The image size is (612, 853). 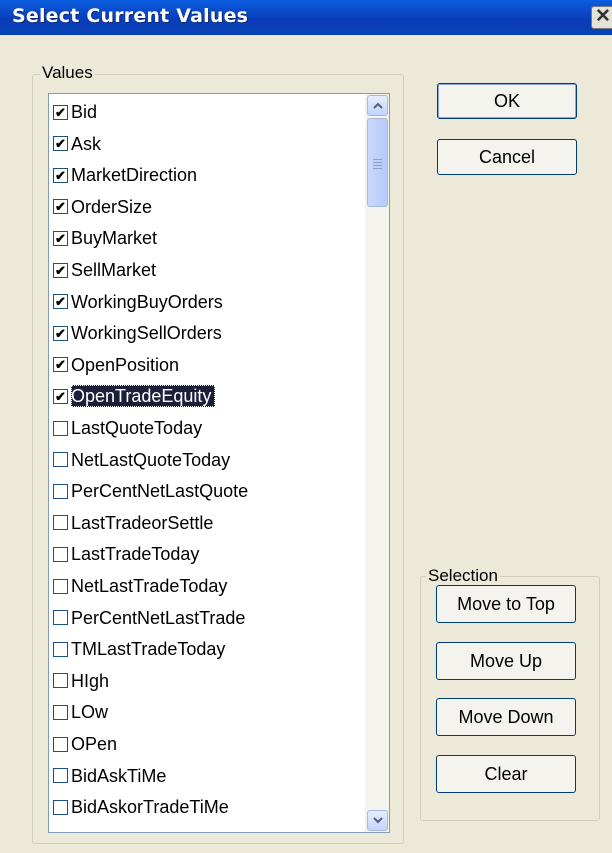 I want to click on list-item-label: TMLastTradeToday, so click(x=148, y=649).